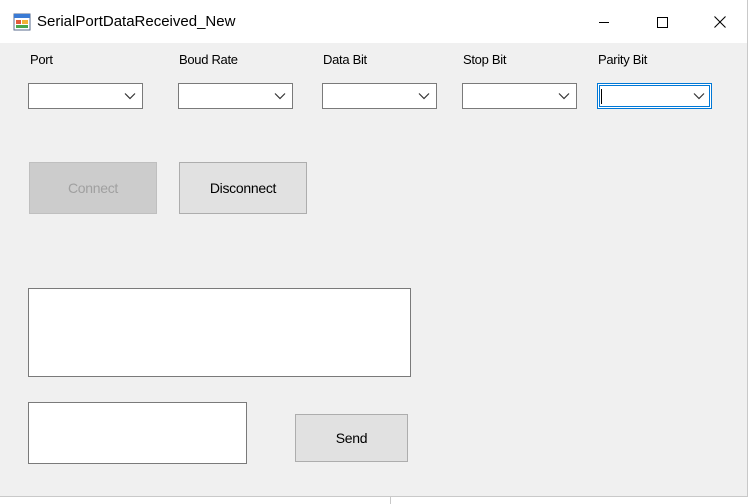 The height and width of the screenshot is (504, 756). Describe the element at coordinates (235, 96) in the screenshot. I see `baud-rate-select` at that location.